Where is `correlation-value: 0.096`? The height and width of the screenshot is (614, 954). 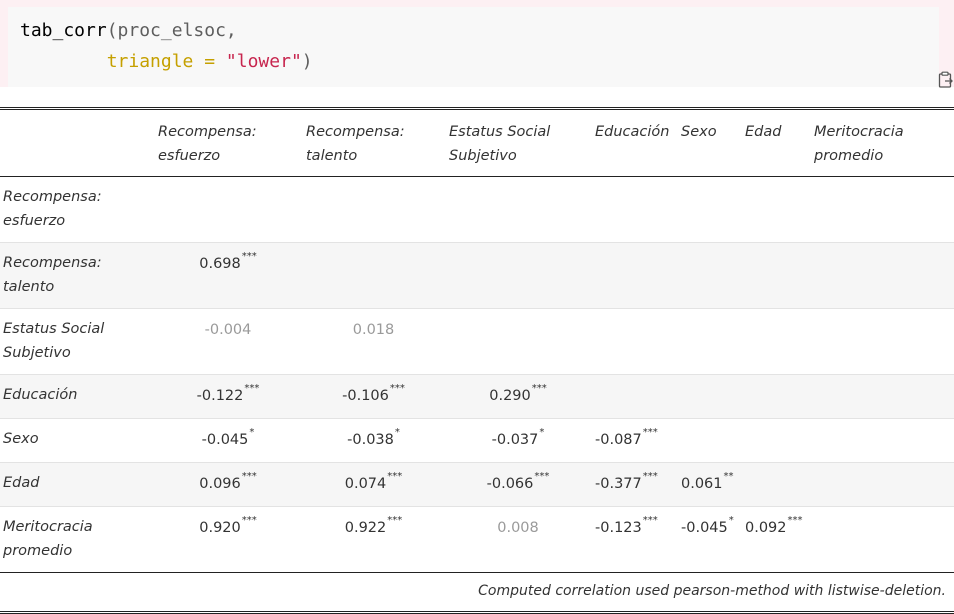
correlation-value: 0.096 is located at coordinates (220, 484).